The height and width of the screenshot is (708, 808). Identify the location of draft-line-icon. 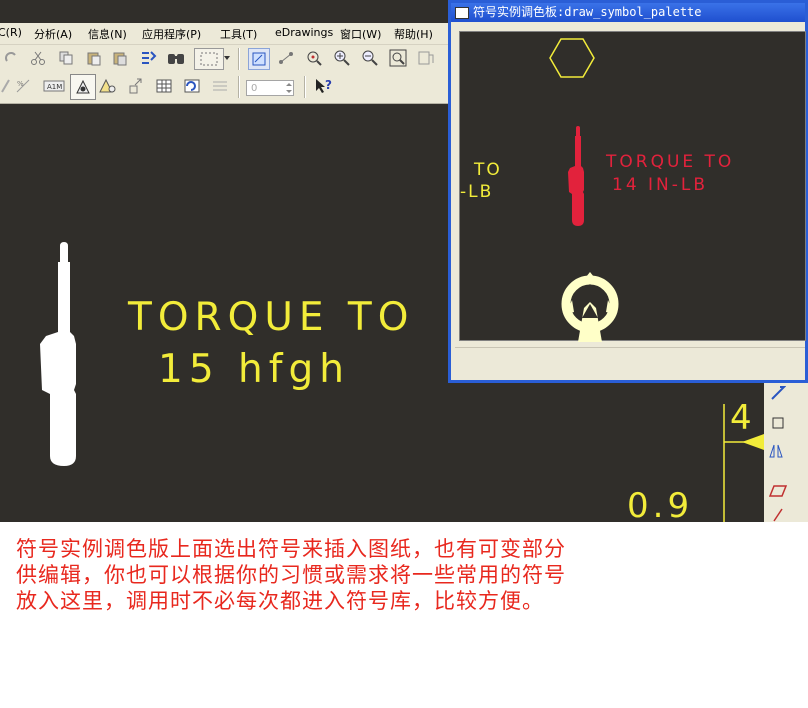
(778, 393).